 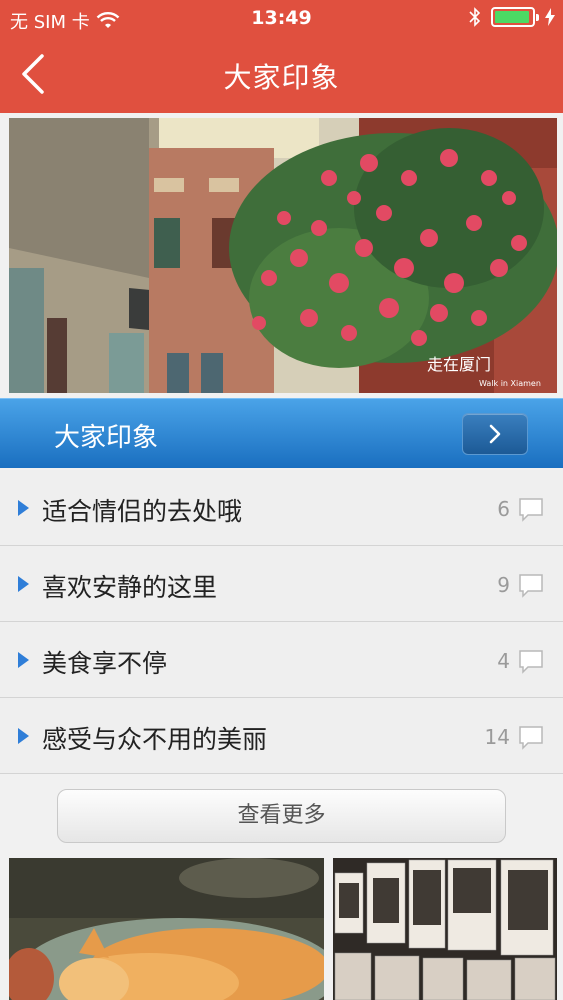 What do you see at coordinates (155, 739) in the screenshot?
I see `topic-label: 感受与众不用的美丽` at bounding box center [155, 739].